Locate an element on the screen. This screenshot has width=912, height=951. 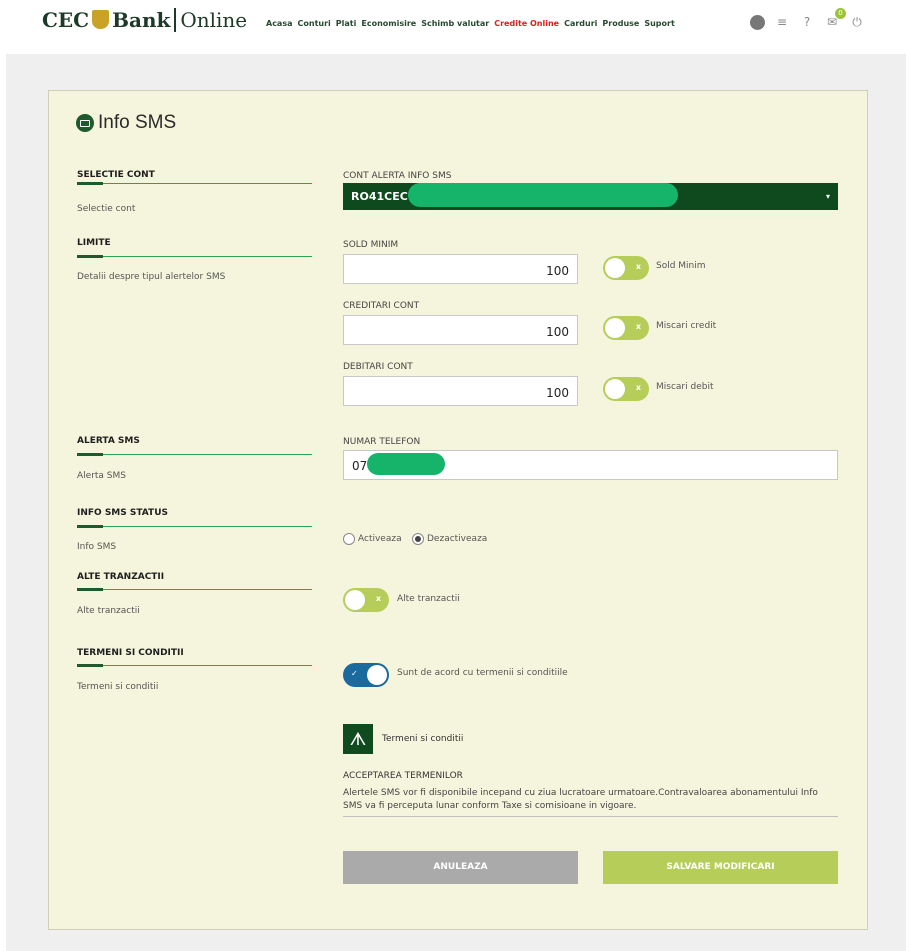
debitari-cont-input: 100 is located at coordinates (460, 391).